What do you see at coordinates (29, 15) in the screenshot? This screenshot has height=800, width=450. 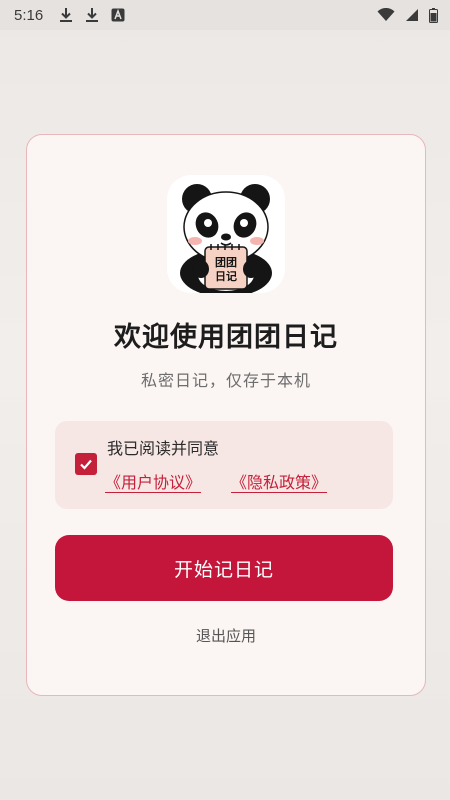 I see `status-time: 5:16` at bounding box center [29, 15].